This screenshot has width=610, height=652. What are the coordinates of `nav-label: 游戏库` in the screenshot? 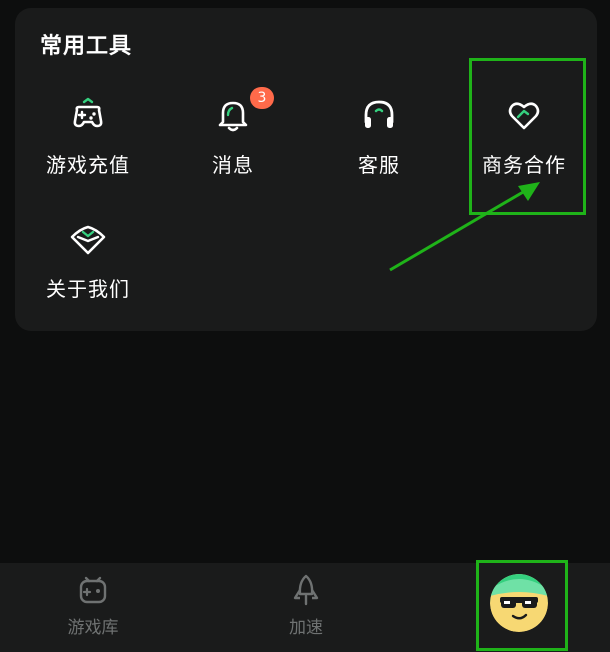 It's located at (93, 628).